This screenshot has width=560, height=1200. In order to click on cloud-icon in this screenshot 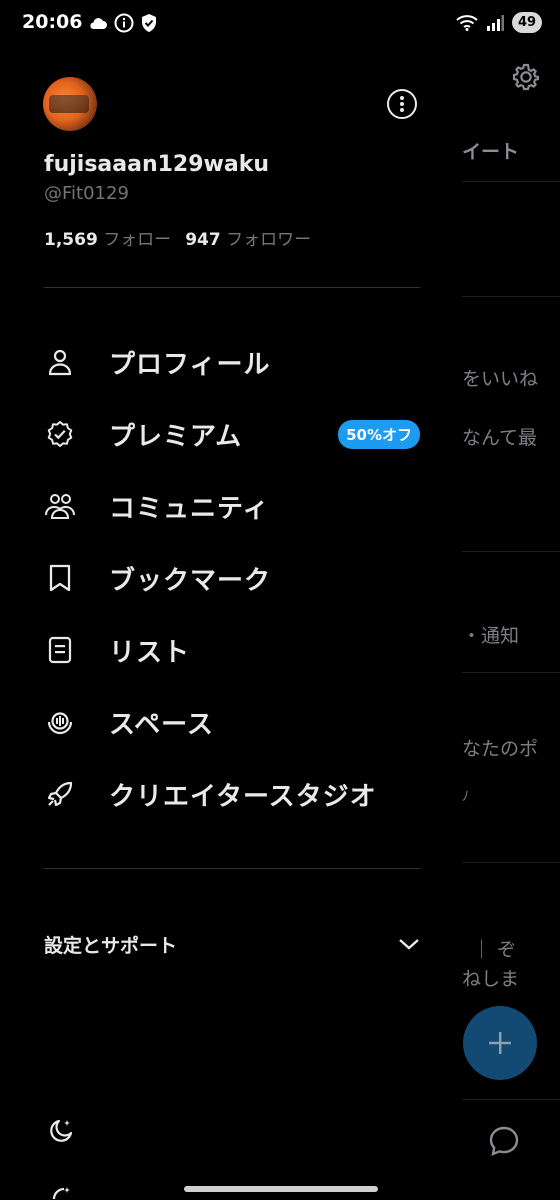, I will do `click(98, 23)`.